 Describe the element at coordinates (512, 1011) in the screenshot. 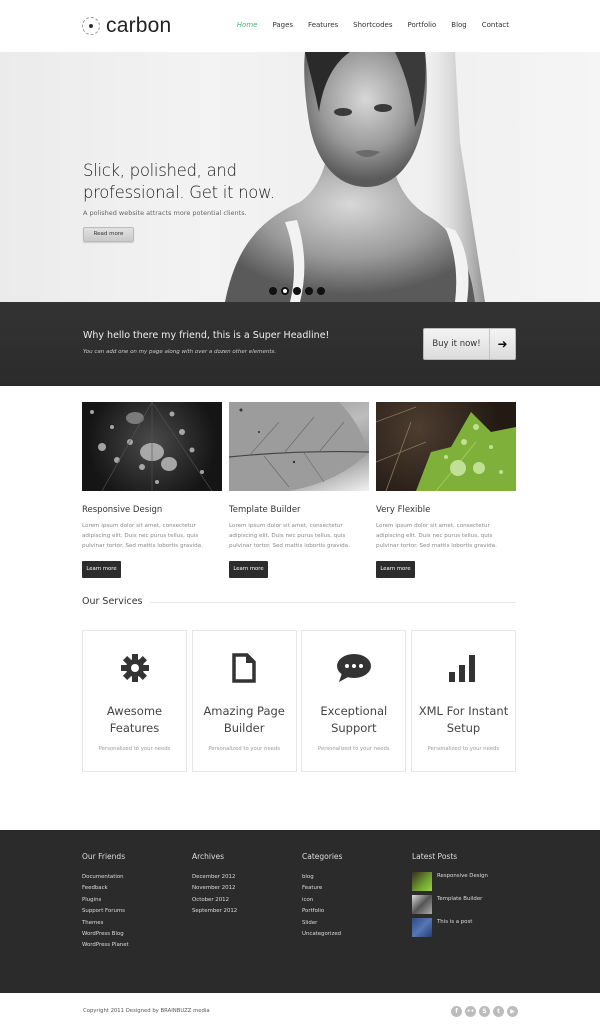

I see `youtube-icon: ▶` at that location.